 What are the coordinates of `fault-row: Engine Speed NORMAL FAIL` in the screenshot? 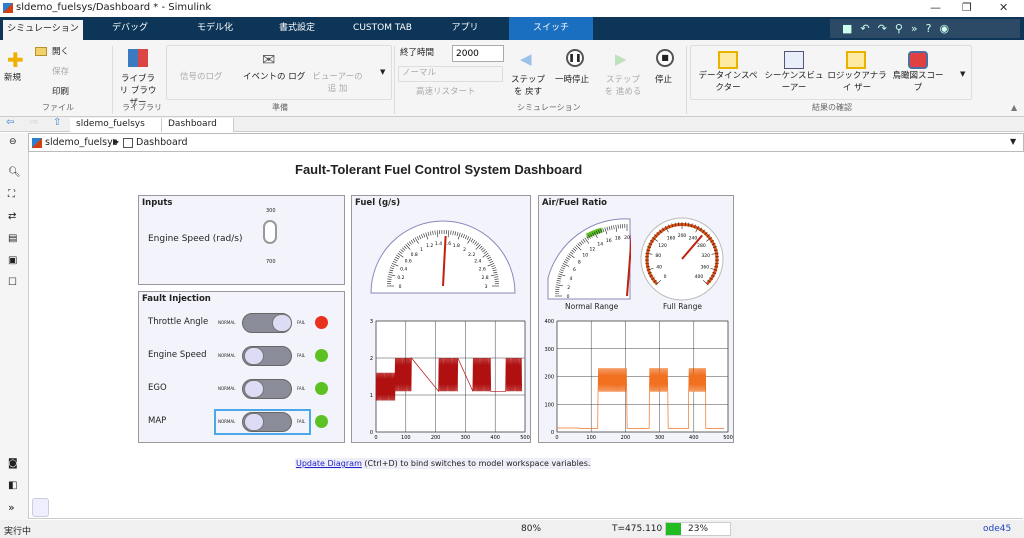 It's located at (241, 356).